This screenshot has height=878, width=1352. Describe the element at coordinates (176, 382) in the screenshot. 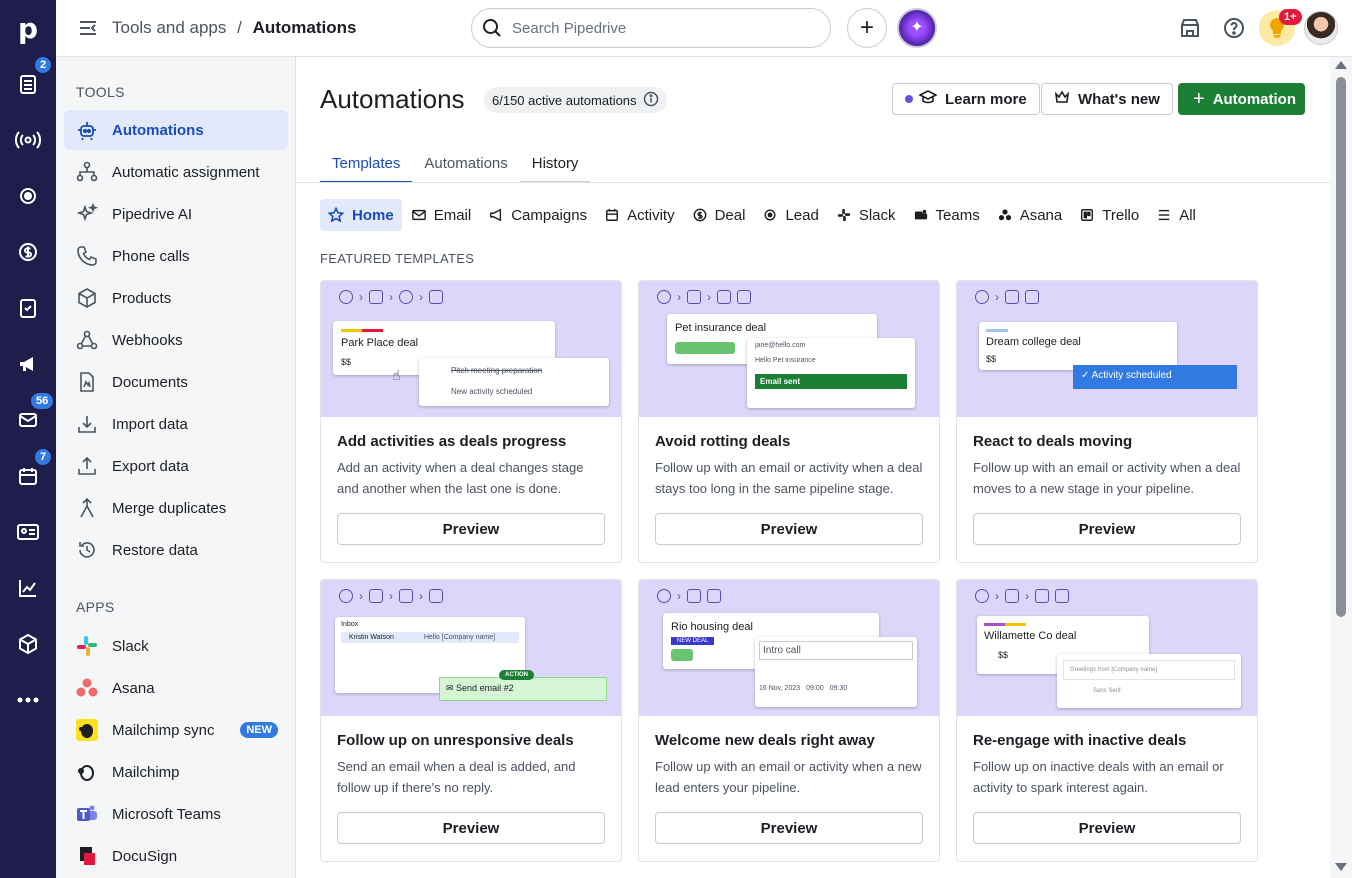

I see `sidebar-item-documents: Documents` at that location.